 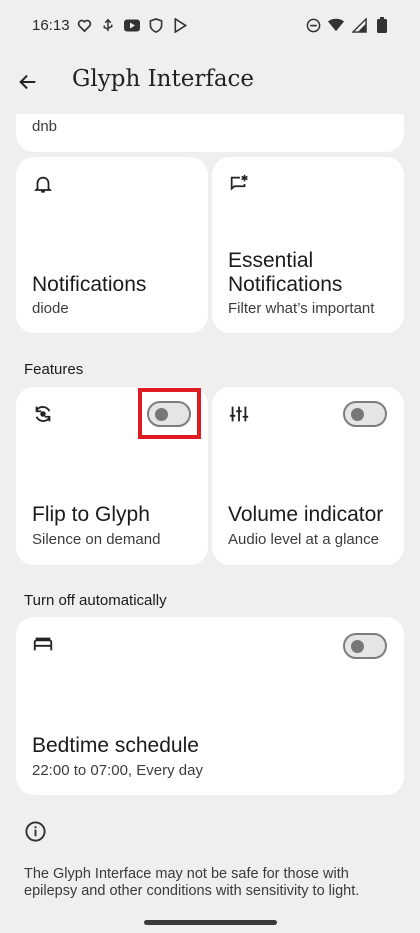 What do you see at coordinates (308, 476) in the screenshot?
I see `volume-indicator-card: Volume indicator Audio level at a glance` at bounding box center [308, 476].